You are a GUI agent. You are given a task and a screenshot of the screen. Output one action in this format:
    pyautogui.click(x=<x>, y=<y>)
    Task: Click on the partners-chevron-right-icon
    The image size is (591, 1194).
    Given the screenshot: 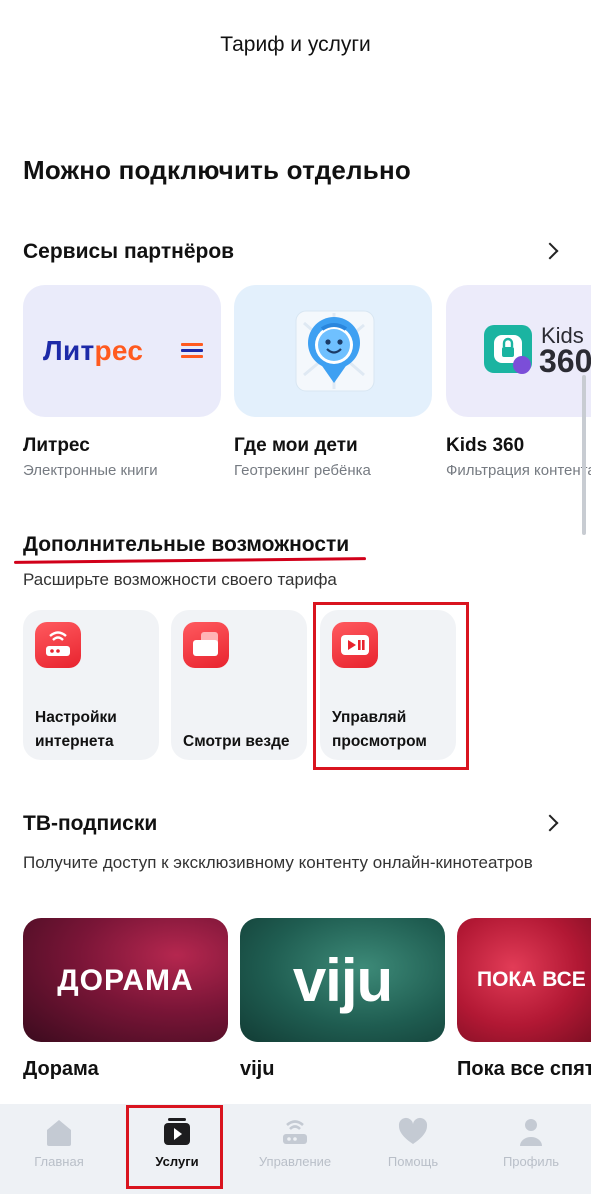 What is the action you would take?
    pyautogui.click(x=550, y=251)
    